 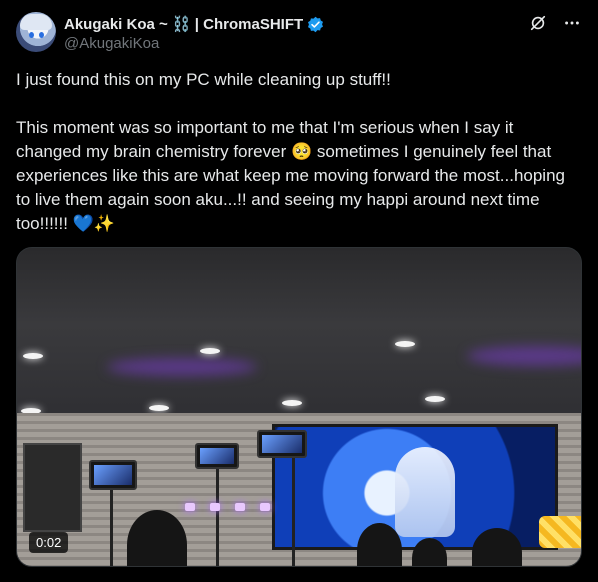 What do you see at coordinates (555, 23) in the screenshot?
I see `tweet-actions-top` at bounding box center [555, 23].